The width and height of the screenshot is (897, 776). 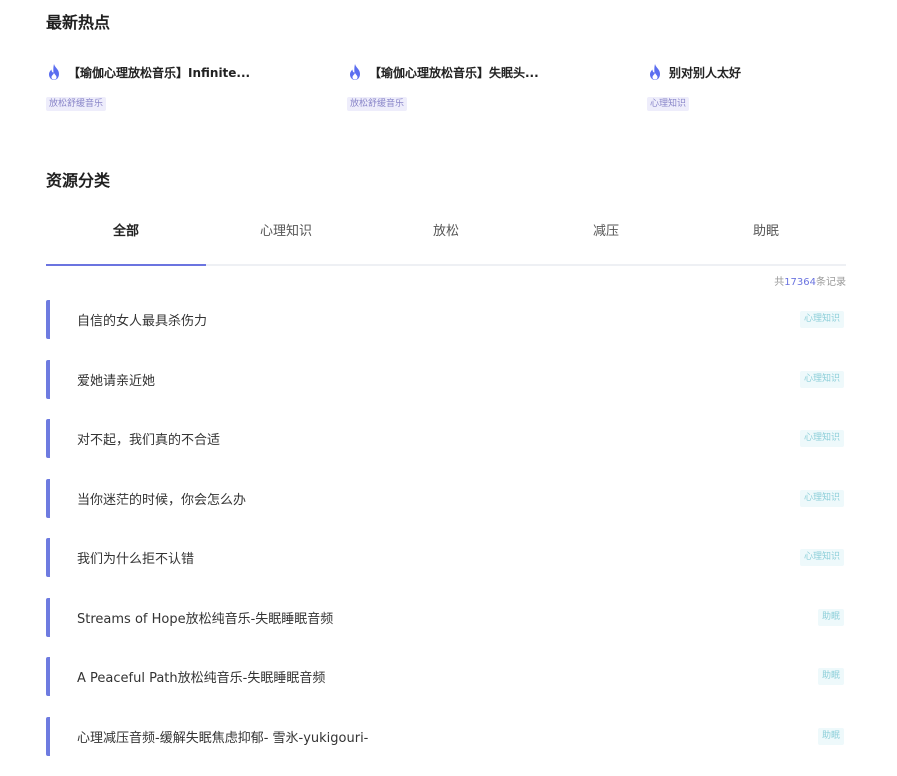 What do you see at coordinates (126, 239) in the screenshot?
I see `tab-all: 全部` at bounding box center [126, 239].